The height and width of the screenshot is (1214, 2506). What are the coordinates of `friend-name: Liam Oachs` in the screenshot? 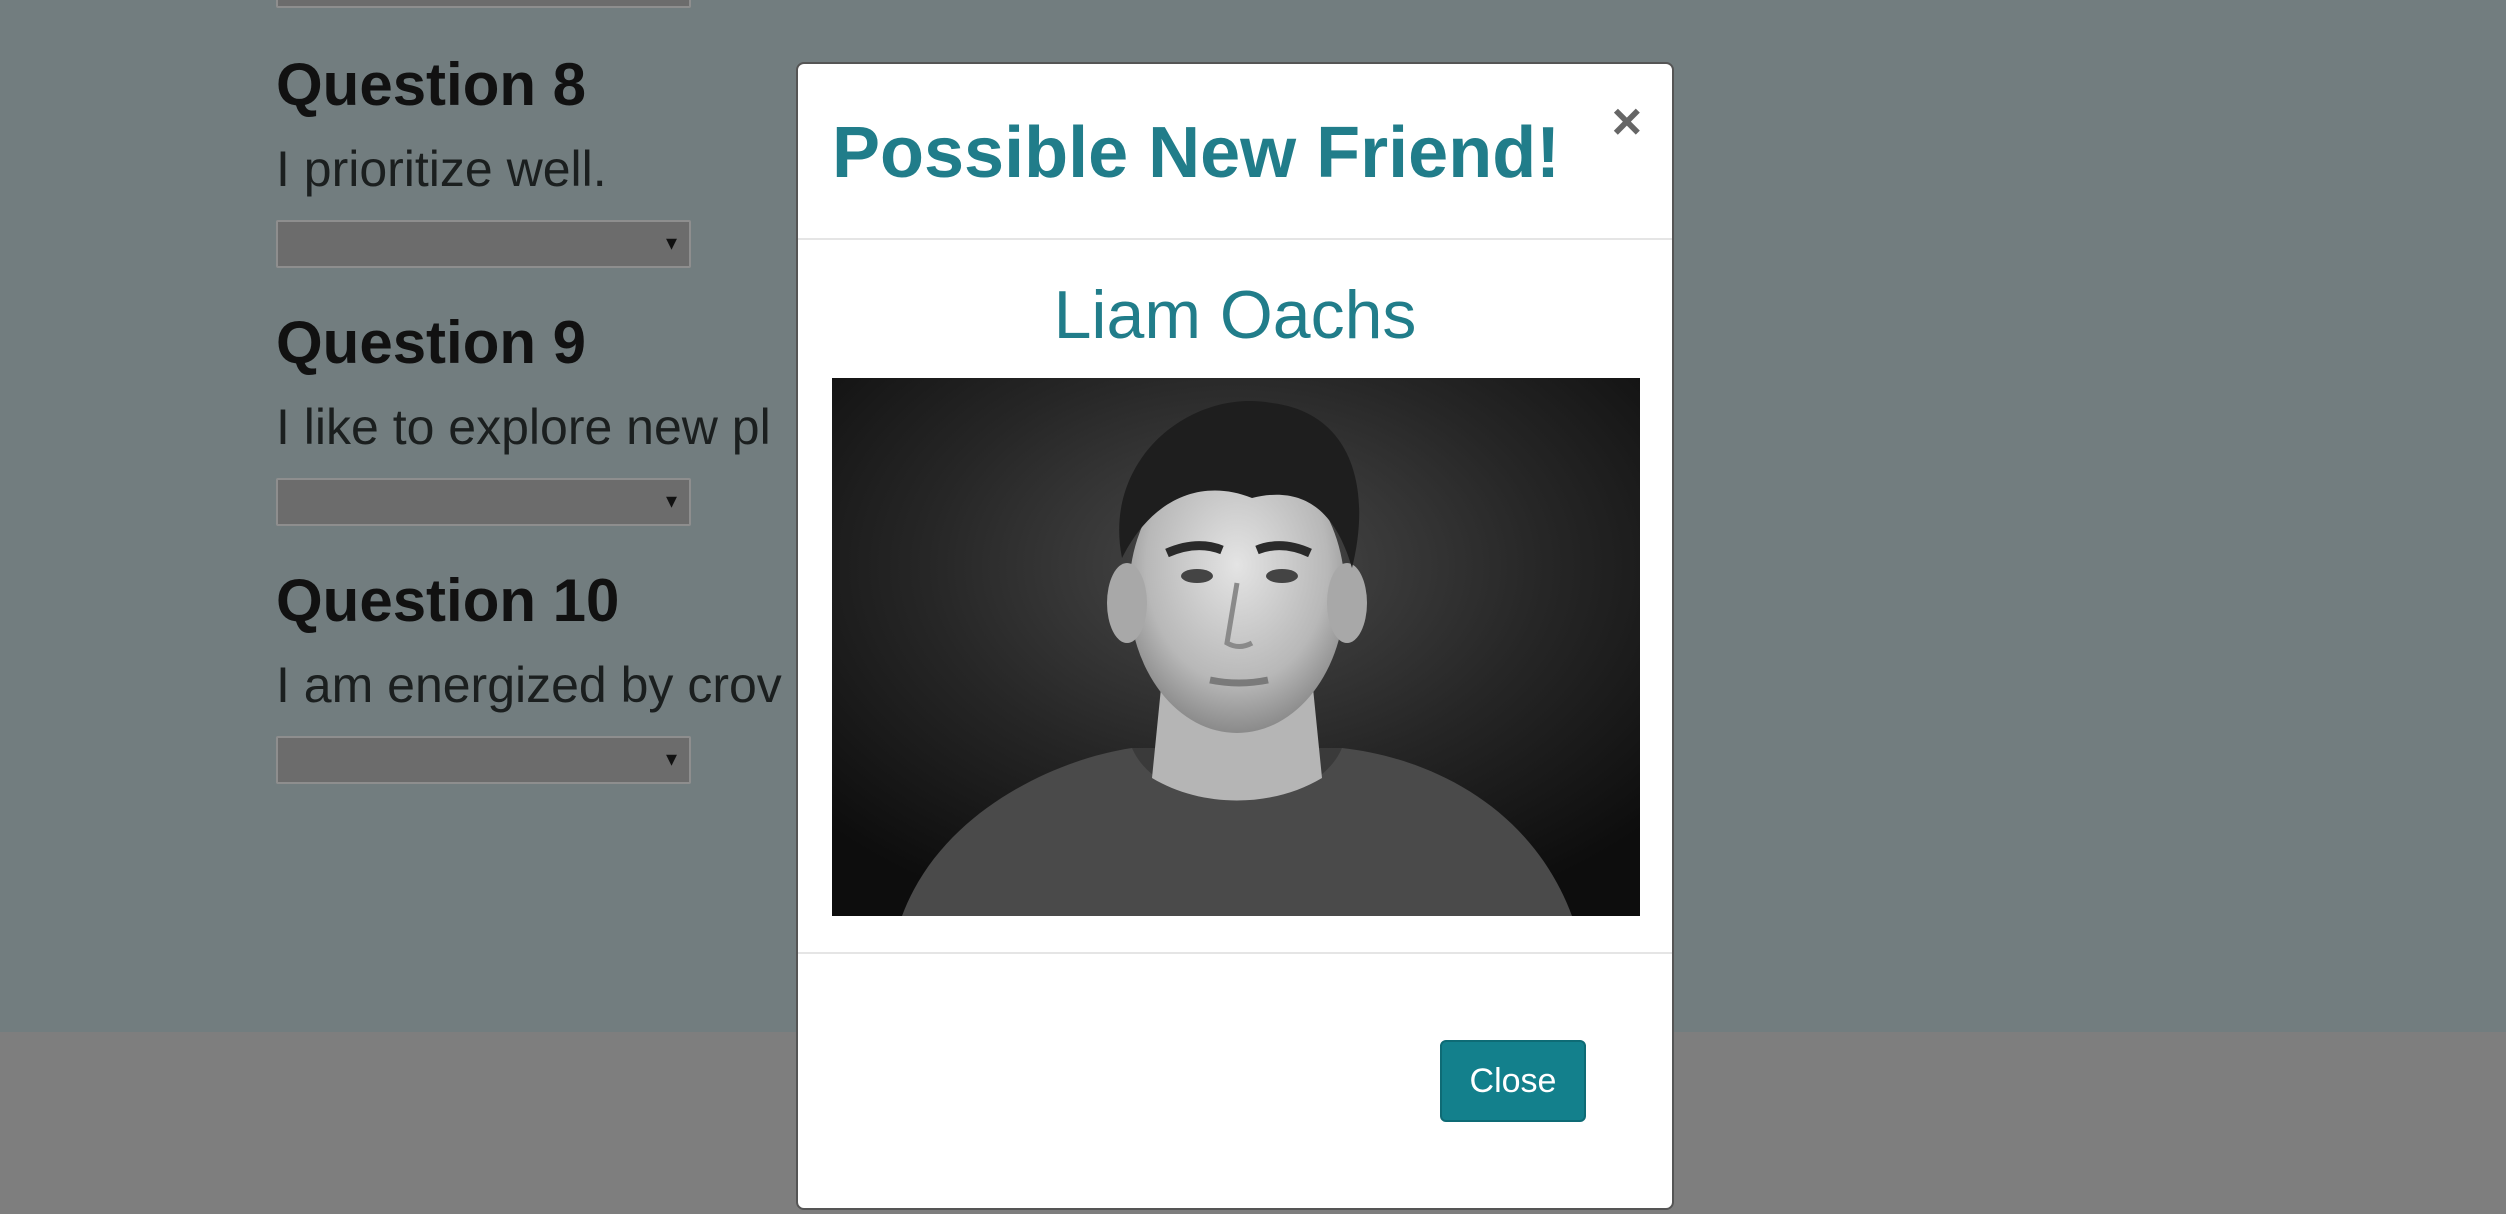 It's located at (1235, 315).